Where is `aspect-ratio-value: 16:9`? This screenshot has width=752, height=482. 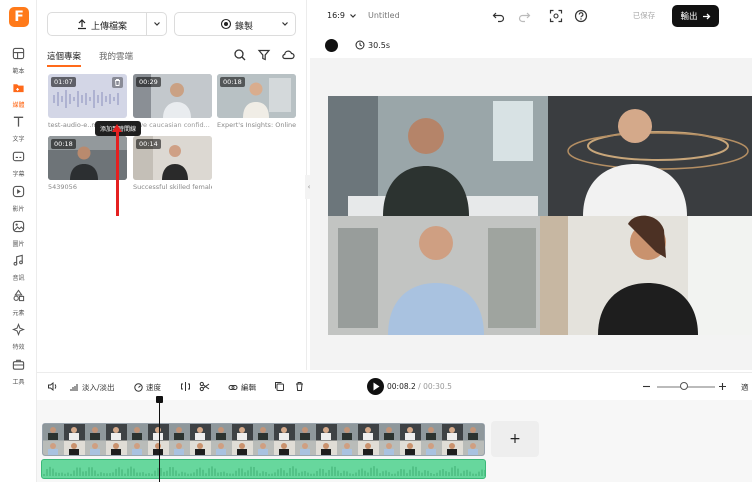
aspect-ratio-value: 16:9 is located at coordinates (336, 15).